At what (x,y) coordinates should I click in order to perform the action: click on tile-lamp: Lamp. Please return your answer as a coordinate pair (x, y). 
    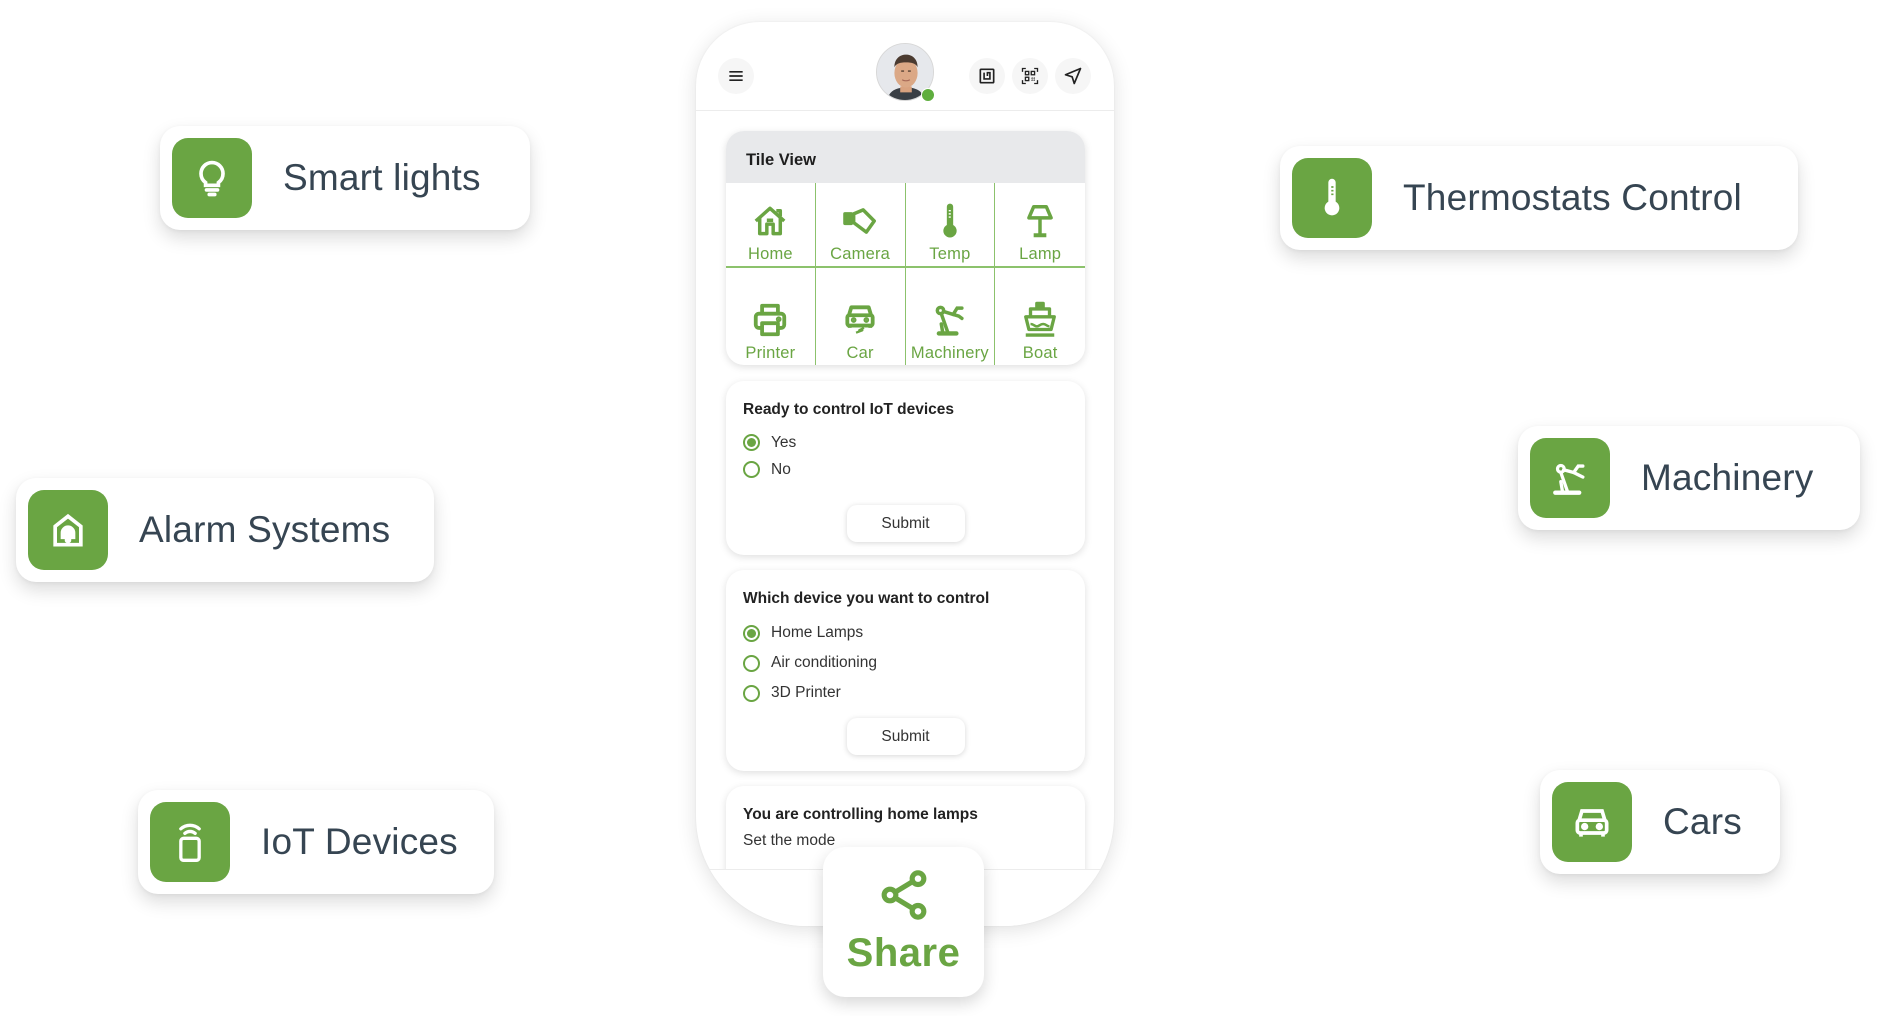
    Looking at the image, I should click on (1040, 225).